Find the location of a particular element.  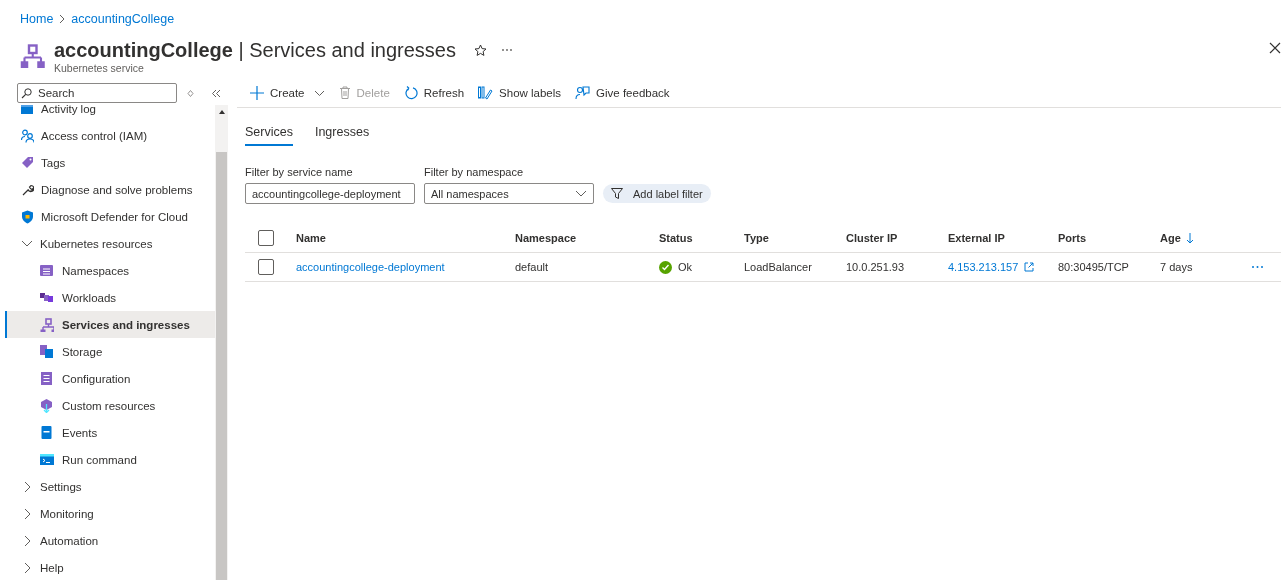

namespace-dropdown: All namespaces is located at coordinates (509, 193).